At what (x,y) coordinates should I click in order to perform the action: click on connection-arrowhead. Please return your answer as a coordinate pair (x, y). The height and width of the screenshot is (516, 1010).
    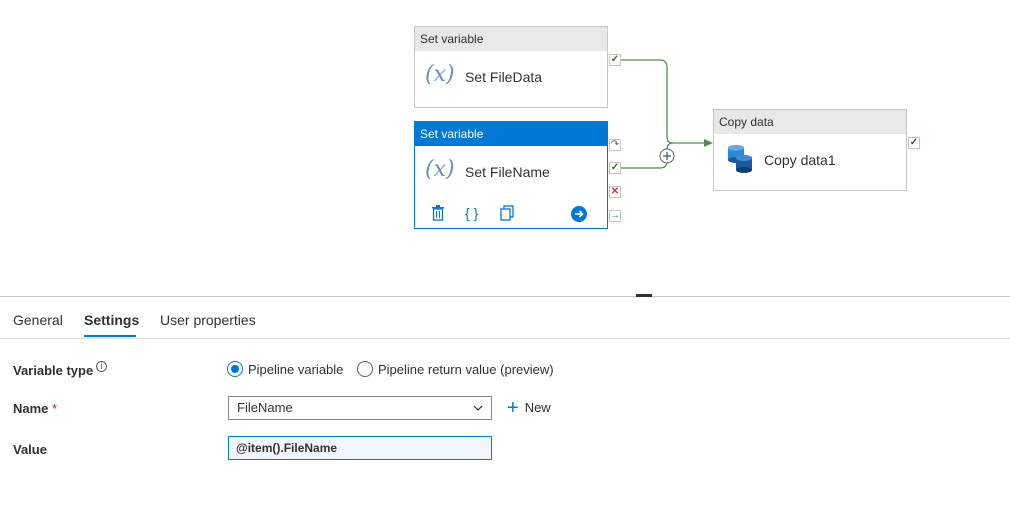
    Looking at the image, I should click on (708, 143).